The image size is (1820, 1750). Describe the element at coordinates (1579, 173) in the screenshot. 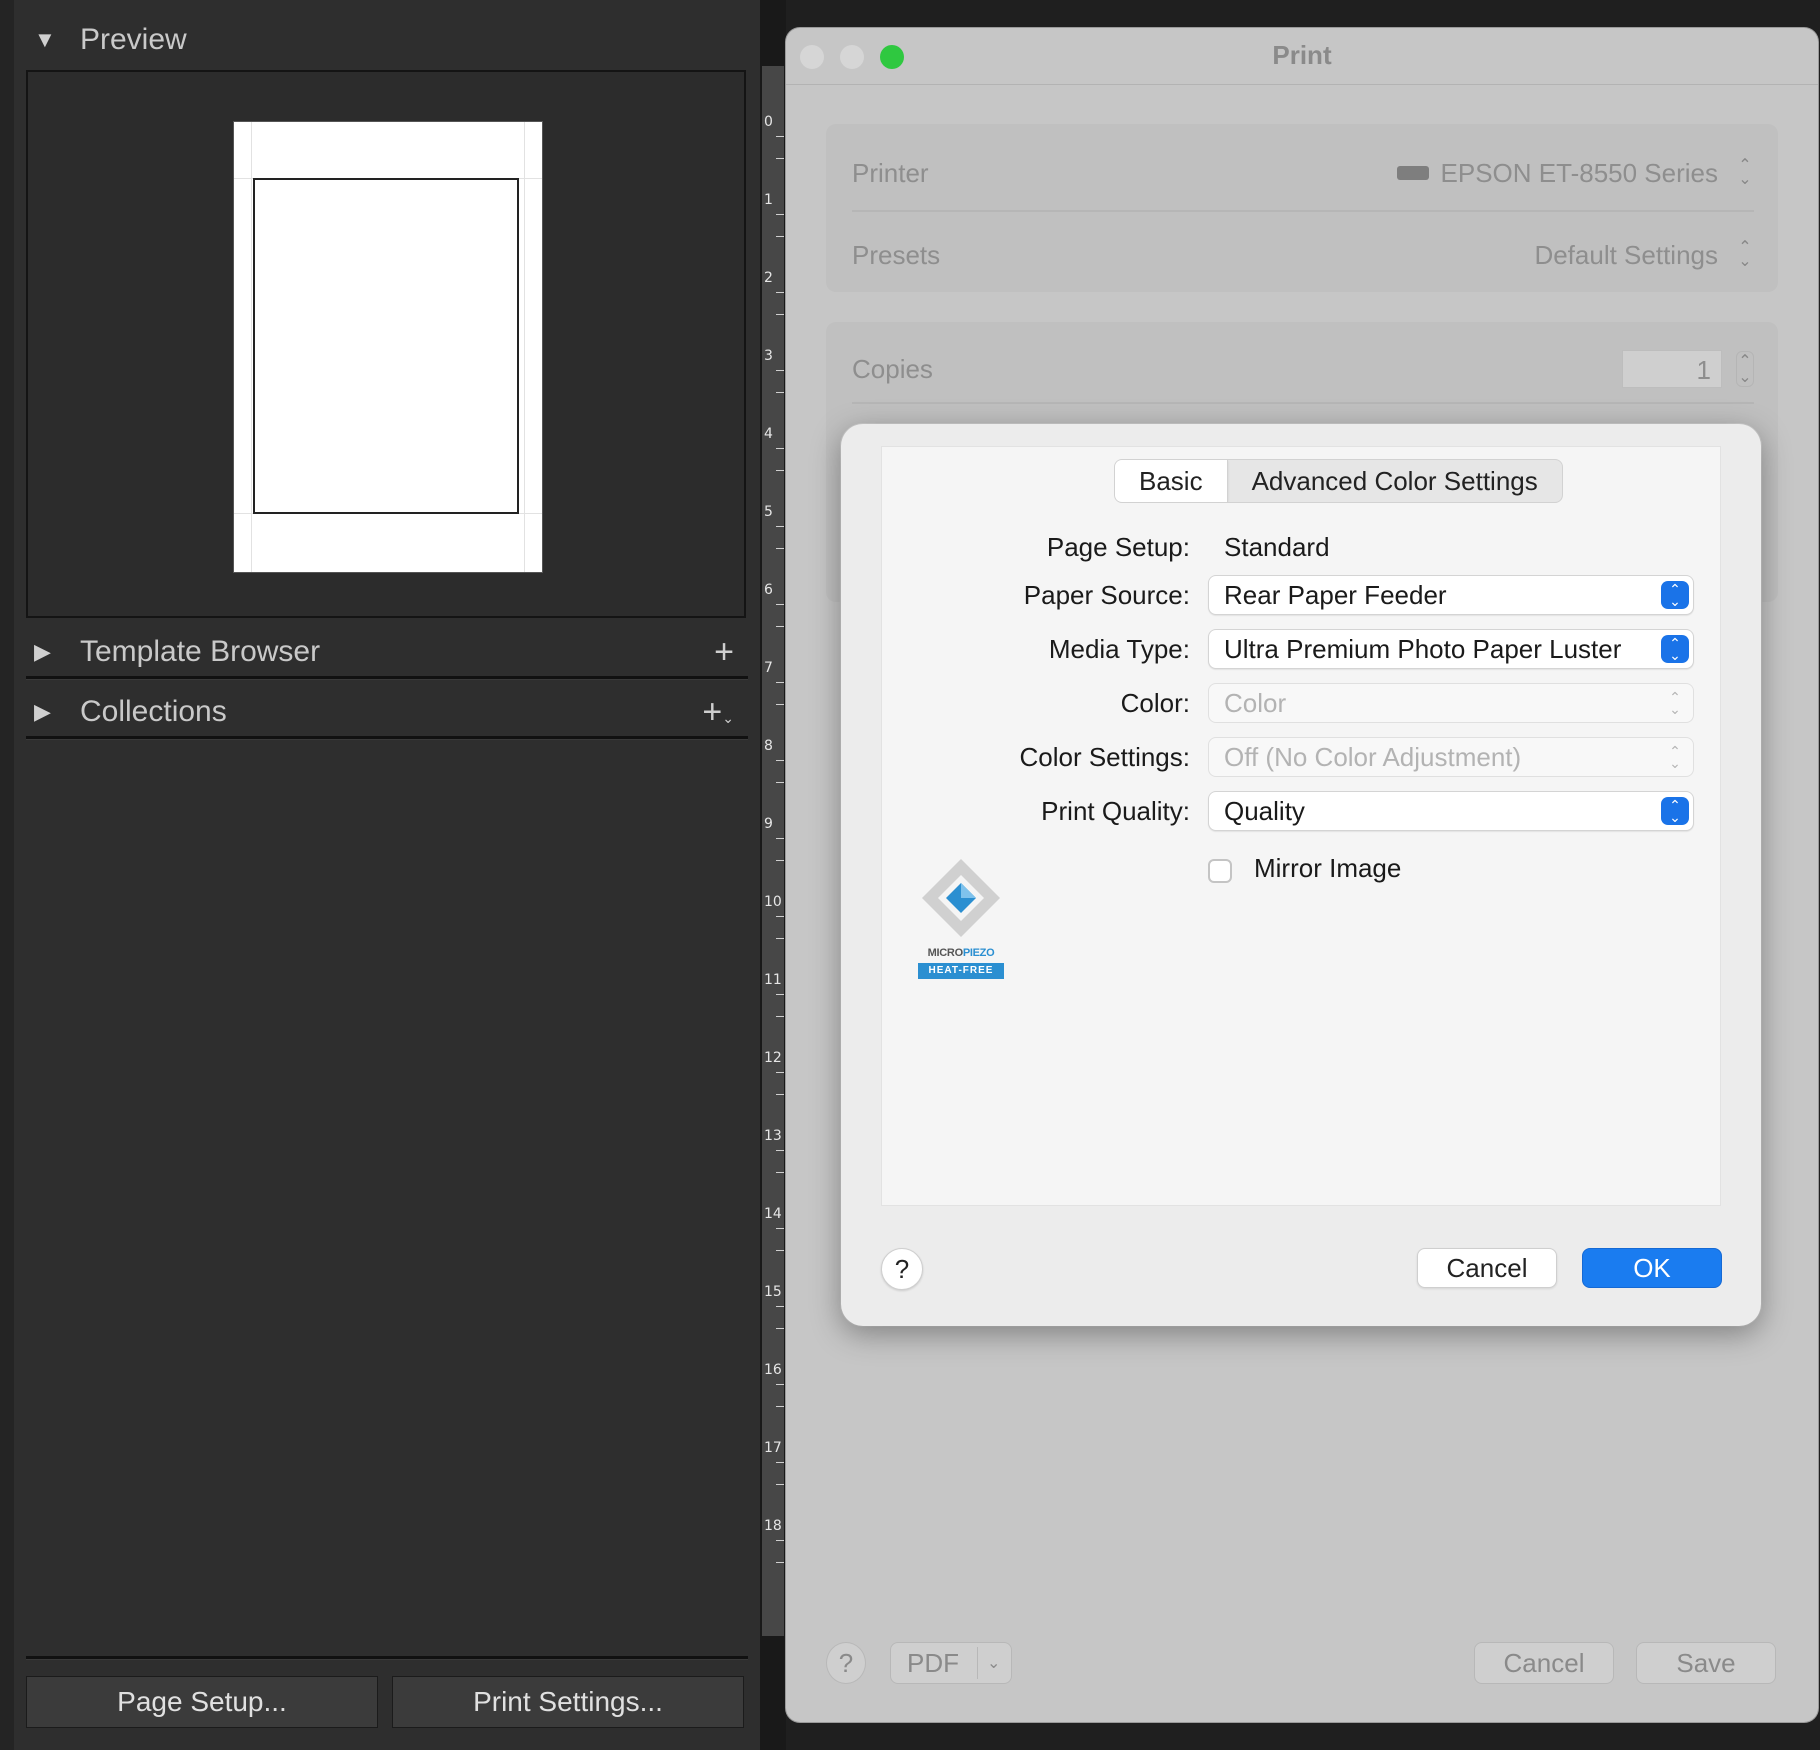

I see `printer-popup: EPSON ET-8550 Series` at that location.